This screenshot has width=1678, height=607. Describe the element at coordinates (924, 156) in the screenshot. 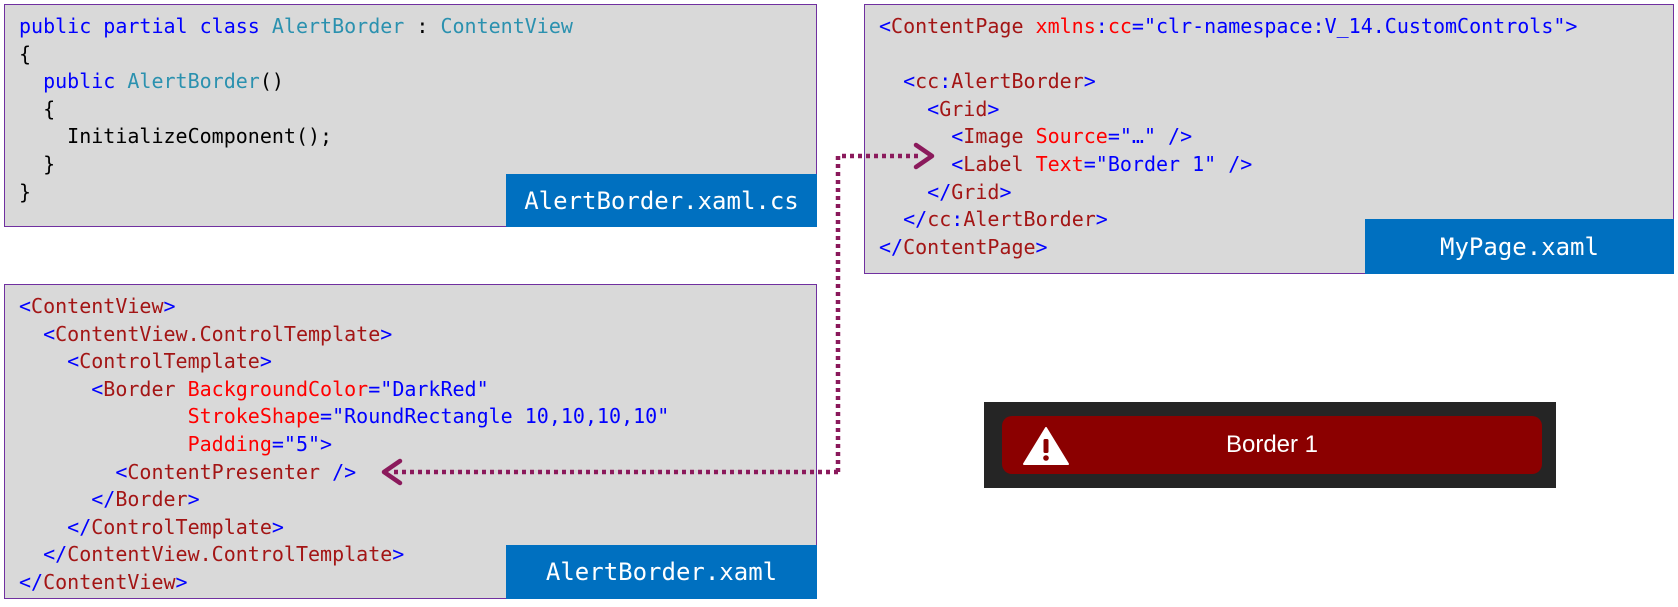

I see `arrowhead-right-icon` at that location.